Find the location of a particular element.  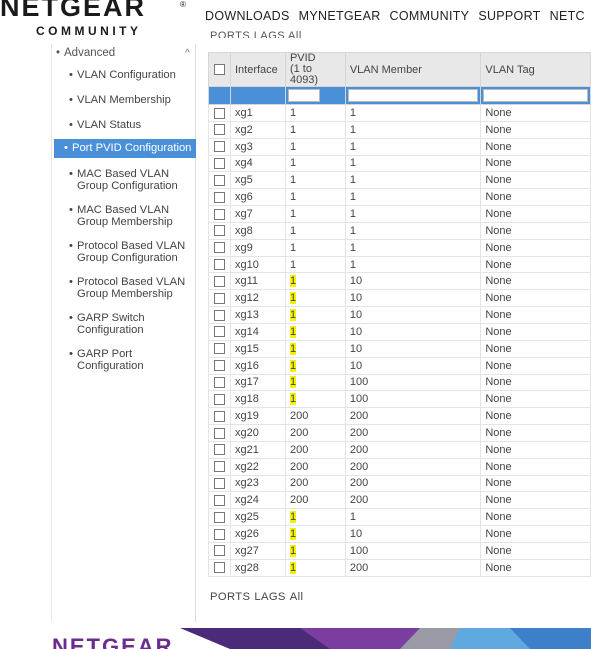

pvid-value: 1 is located at coordinates (293, 213).